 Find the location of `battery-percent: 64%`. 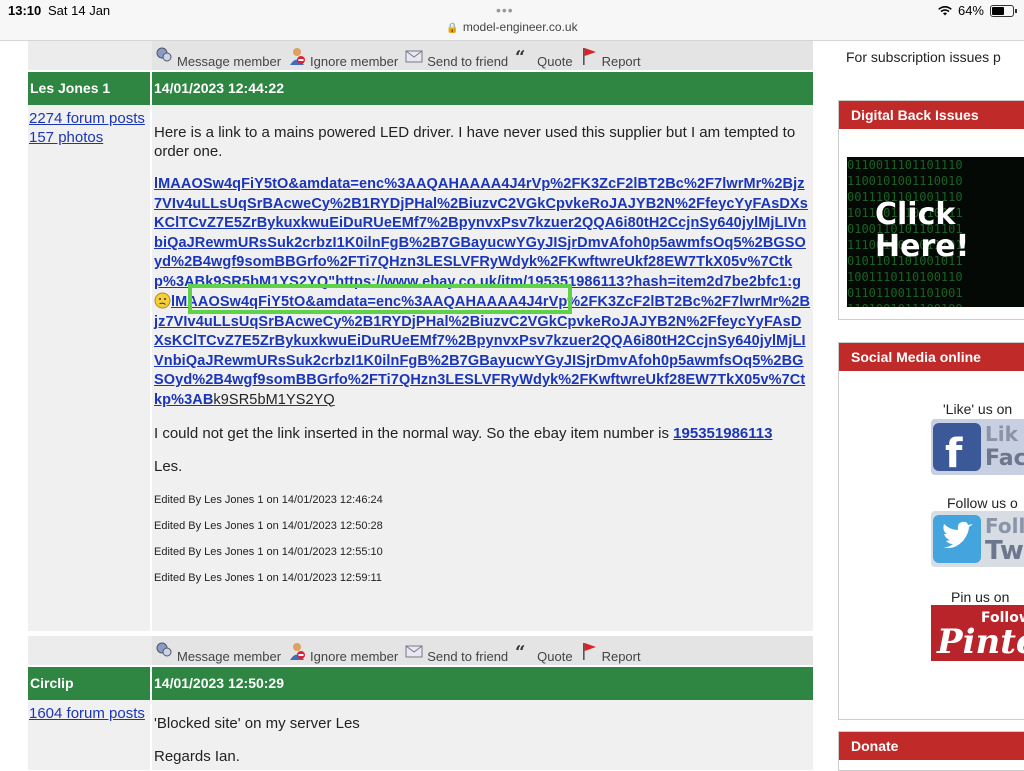

battery-percent: 64% is located at coordinates (970, 10).